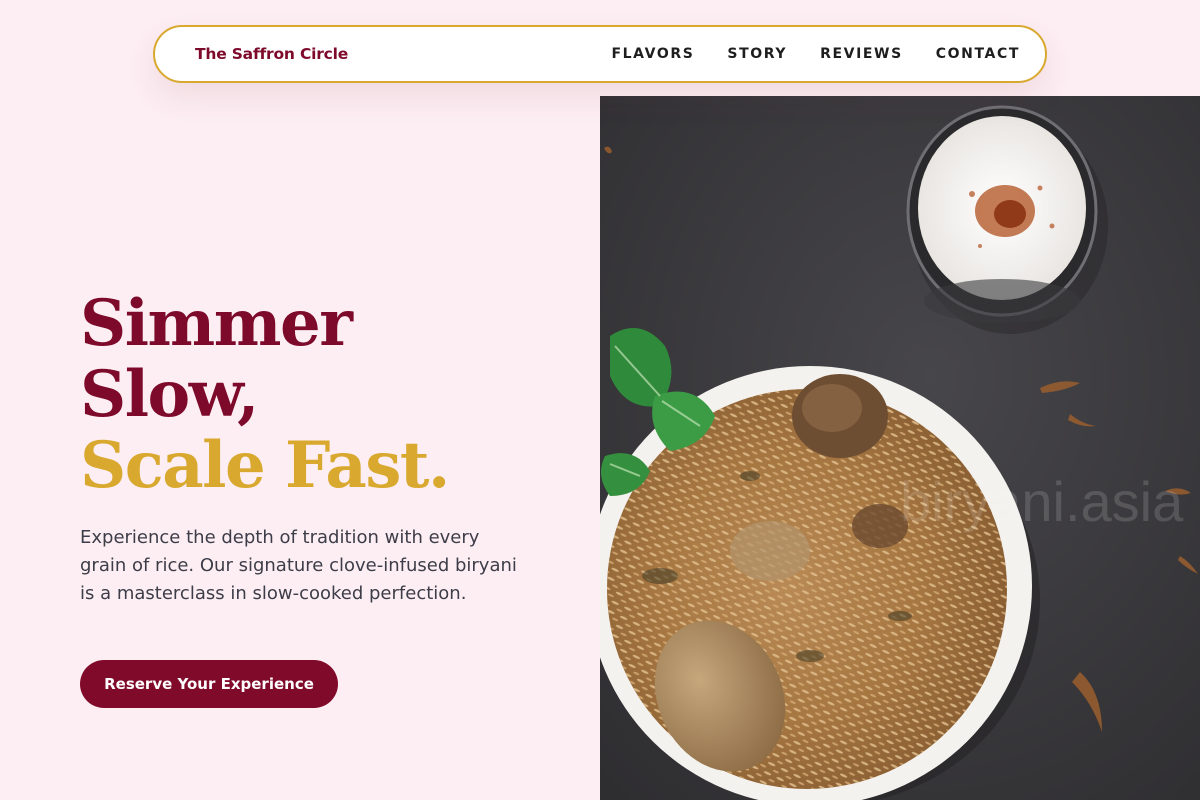 This screenshot has width=1200, height=800. I want to click on nav-link-flavors: FLAVORS, so click(652, 54).